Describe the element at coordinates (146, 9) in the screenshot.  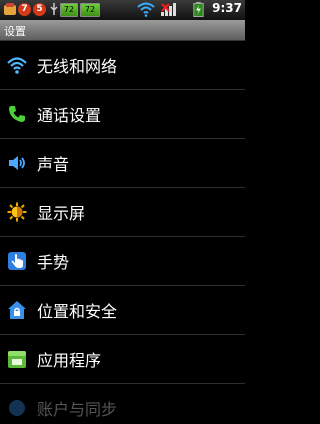
I see `wifi-signal-icon` at that location.